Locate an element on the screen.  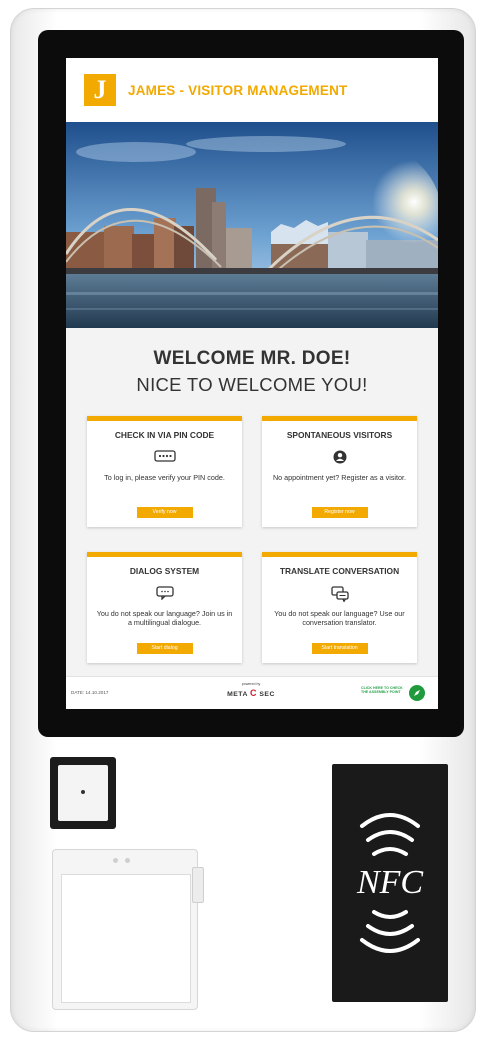
welcome-heading: WELCOME MR. DOE! is located at coordinates (252, 358).